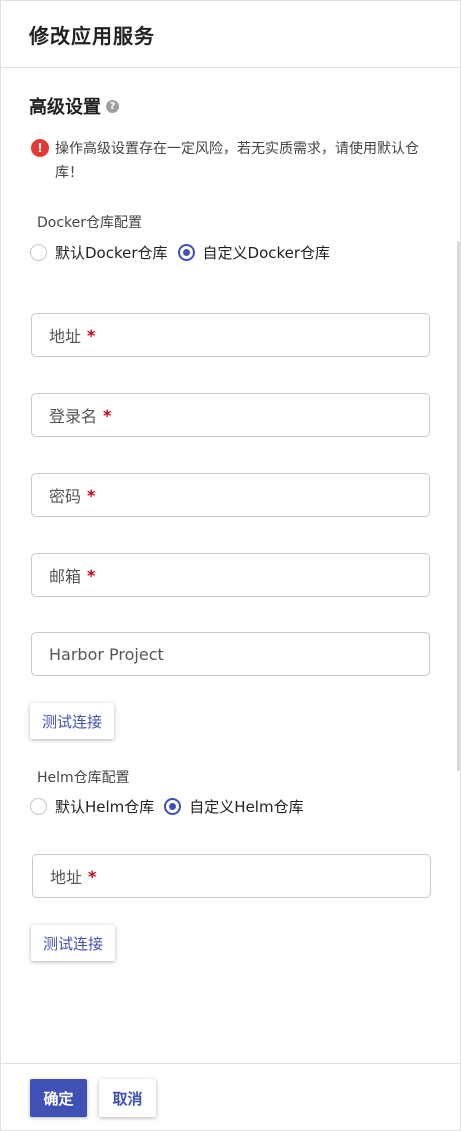  Describe the element at coordinates (111, 253) in the screenshot. I see `radio-label: 默认Docker仓库` at that location.